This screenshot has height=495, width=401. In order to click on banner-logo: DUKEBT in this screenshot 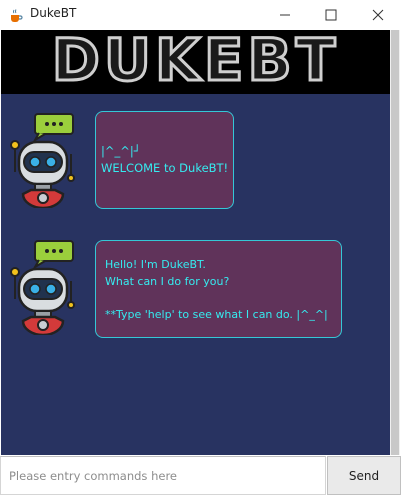, I will do `click(195, 62)`.